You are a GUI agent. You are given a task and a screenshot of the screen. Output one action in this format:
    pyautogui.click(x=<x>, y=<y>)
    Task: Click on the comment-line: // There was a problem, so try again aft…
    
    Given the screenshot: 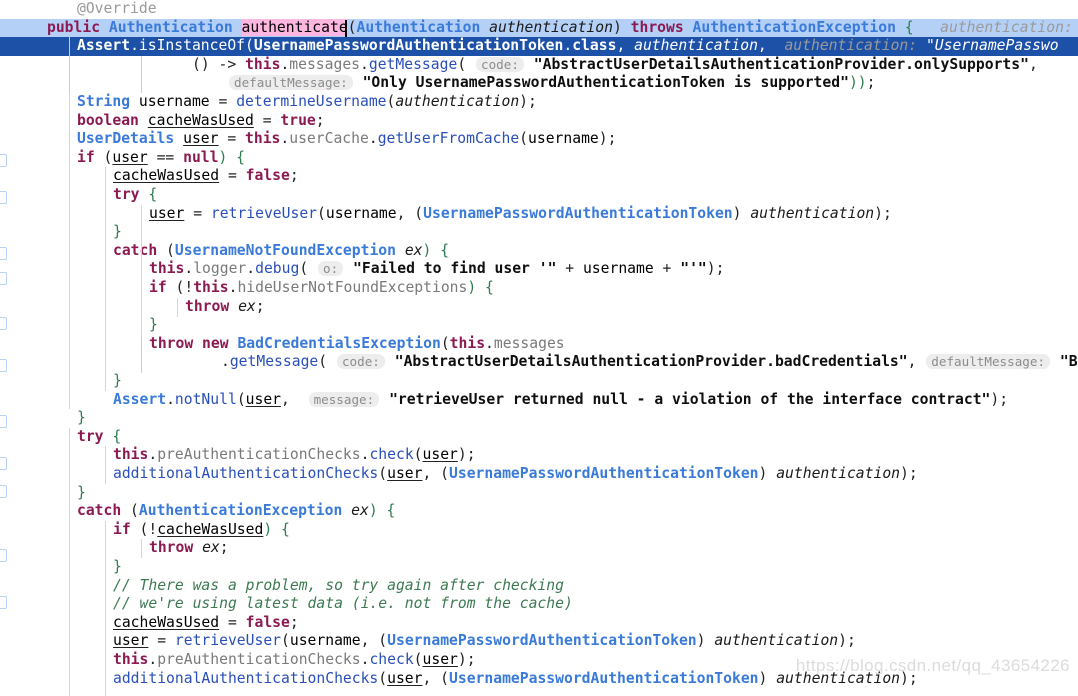 What is the action you would take?
    pyautogui.click(x=338, y=585)
    